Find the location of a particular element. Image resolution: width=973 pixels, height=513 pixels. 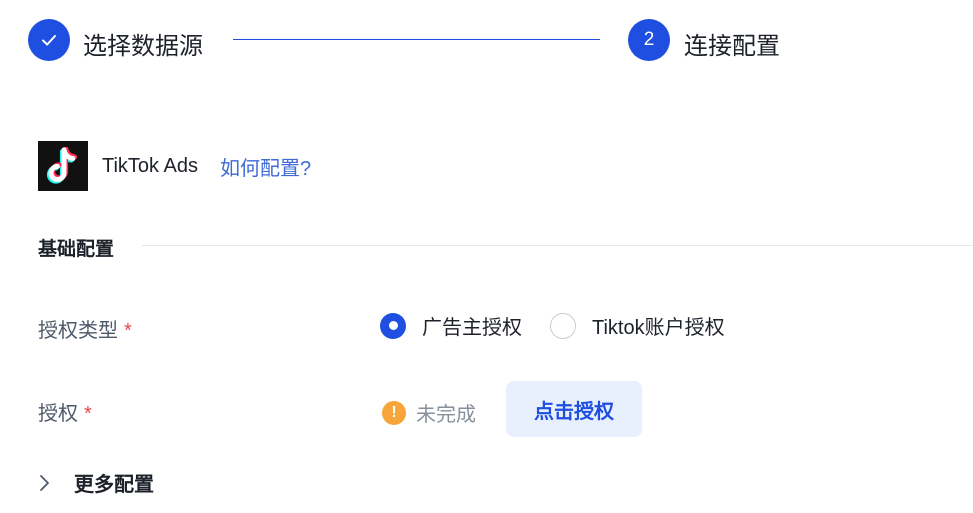

step-2-number-badge: 2 is located at coordinates (649, 40).